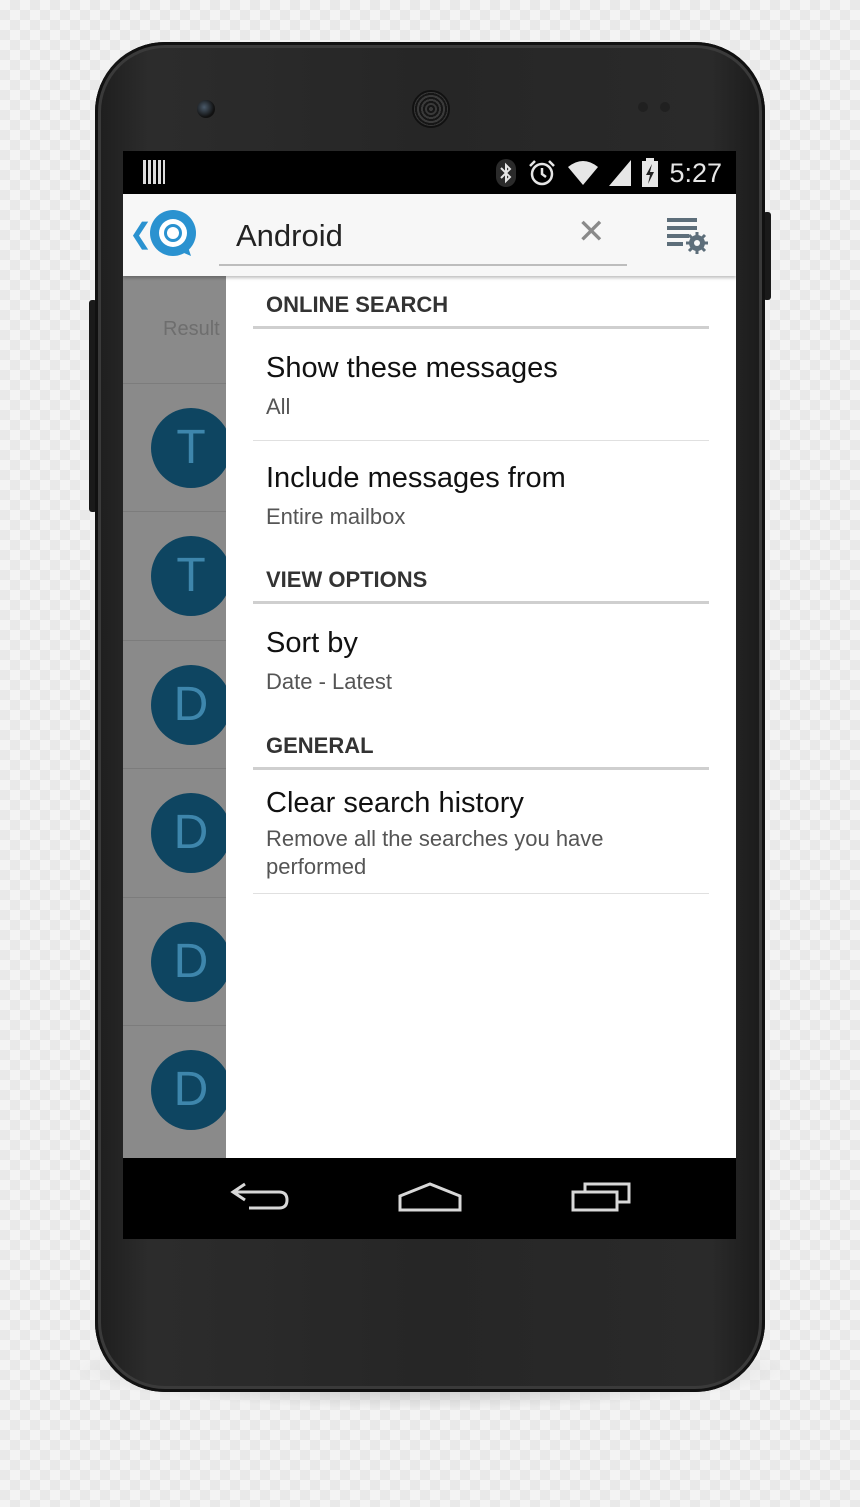 Image resolution: width=860 pixels, height=1507 pixels. Describe the element at coordinates (423, 237) in the screenshot. I see `search-input: Android ✕` at that location.